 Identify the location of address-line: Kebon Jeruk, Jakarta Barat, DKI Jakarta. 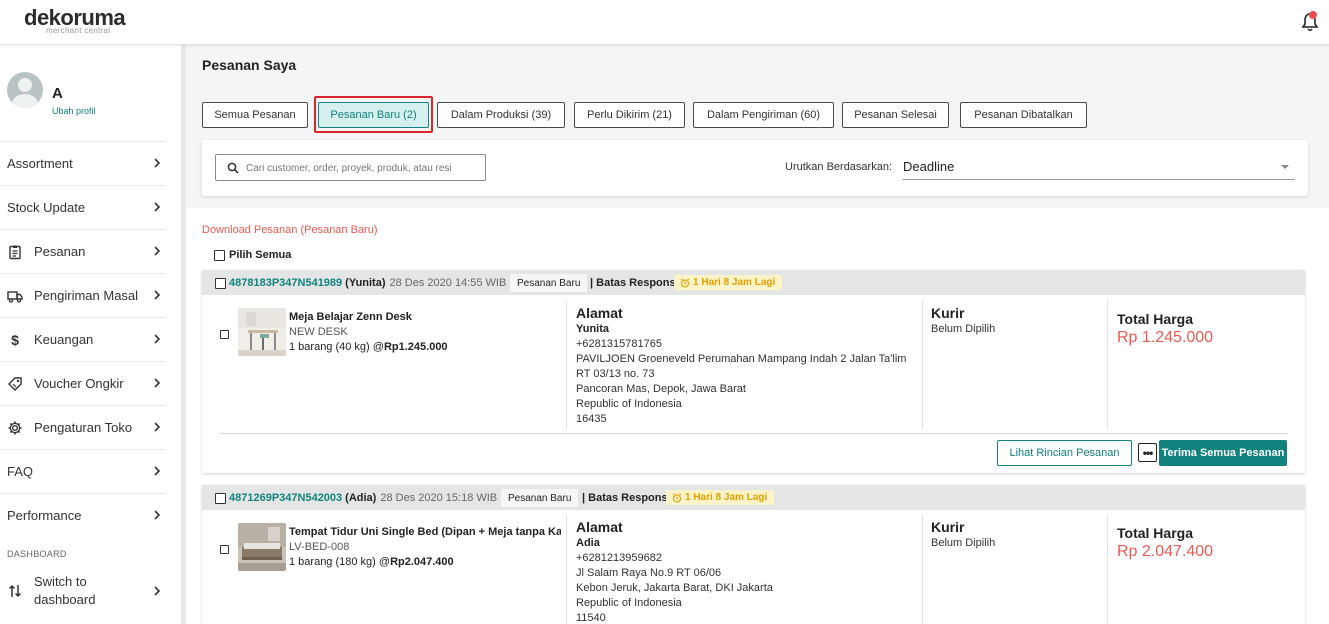
(674, 588).